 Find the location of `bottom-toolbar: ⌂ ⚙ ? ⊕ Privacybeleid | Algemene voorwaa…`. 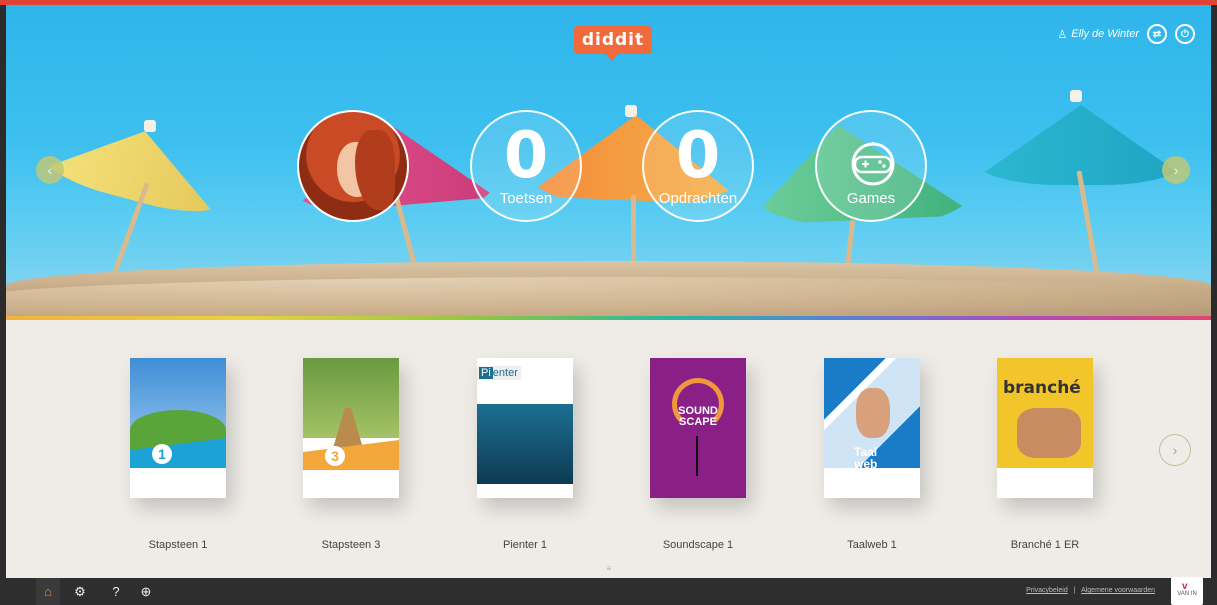

bottom-toolbar: ⌂ ⚙ ? ⊕ Privacybeleid | Algemene voorwaa… is located at coordinates (608, 591).